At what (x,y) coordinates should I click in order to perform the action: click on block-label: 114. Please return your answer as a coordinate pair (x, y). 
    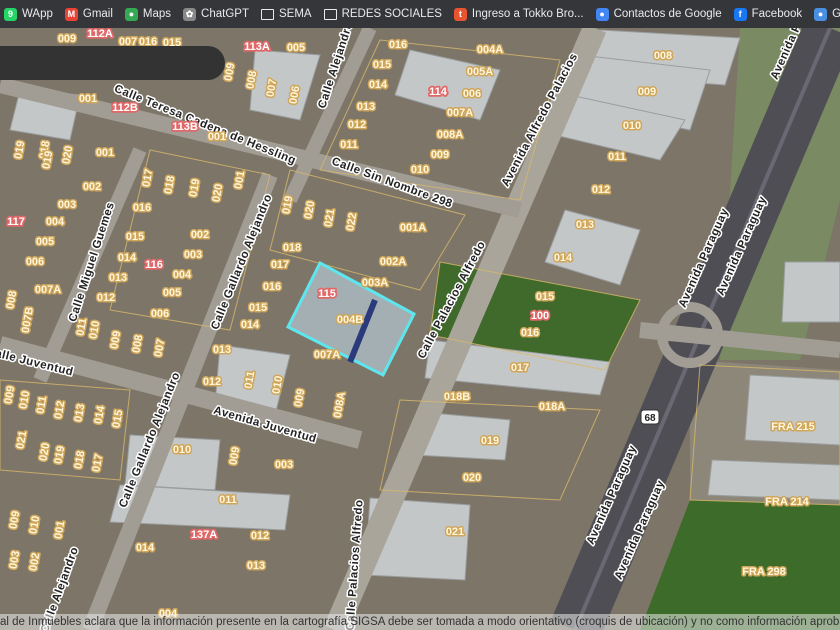
    Looking at the image, I should click on (438, 92).